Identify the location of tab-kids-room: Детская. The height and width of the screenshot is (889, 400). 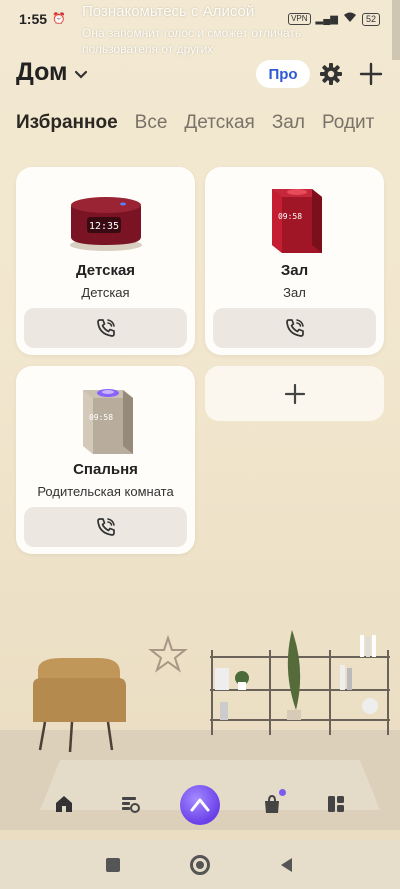
(219, 123).